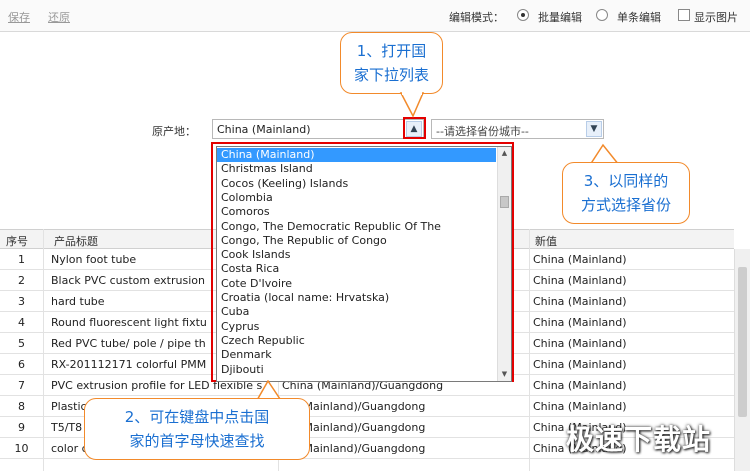 The height and width of the screenshot is (471, 750). What do you see at coordinates (504, 202) in the screenshot?
I see `dropdown-scrollbar-thumb` at bounding box center [504, 202].